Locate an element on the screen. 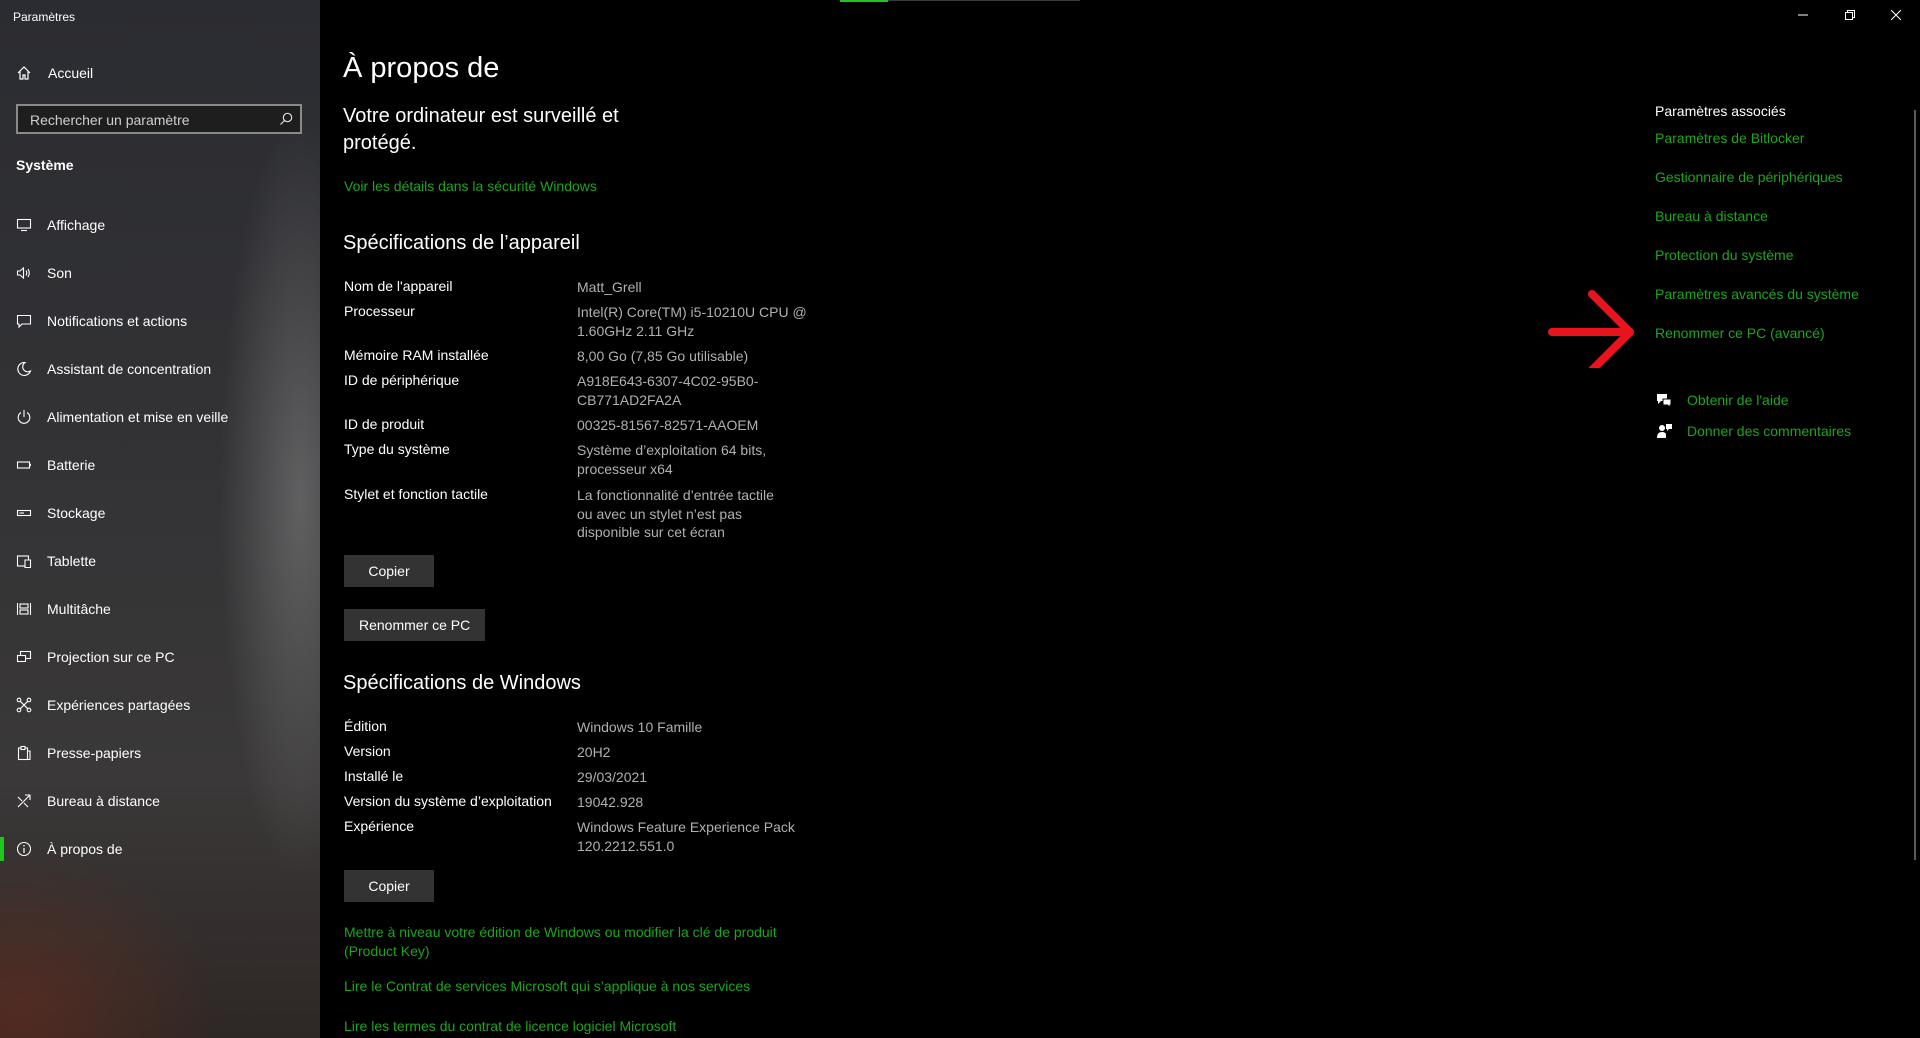  speaker-icon is located at coordinates (24, 273).